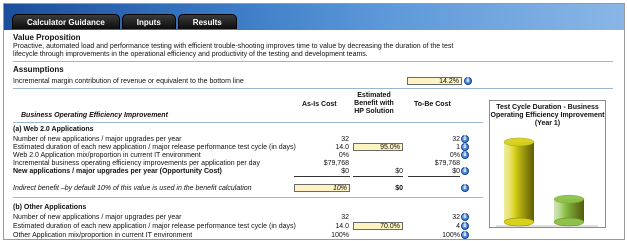  I want to click on chart-bar-to-be, so click(569, 210).